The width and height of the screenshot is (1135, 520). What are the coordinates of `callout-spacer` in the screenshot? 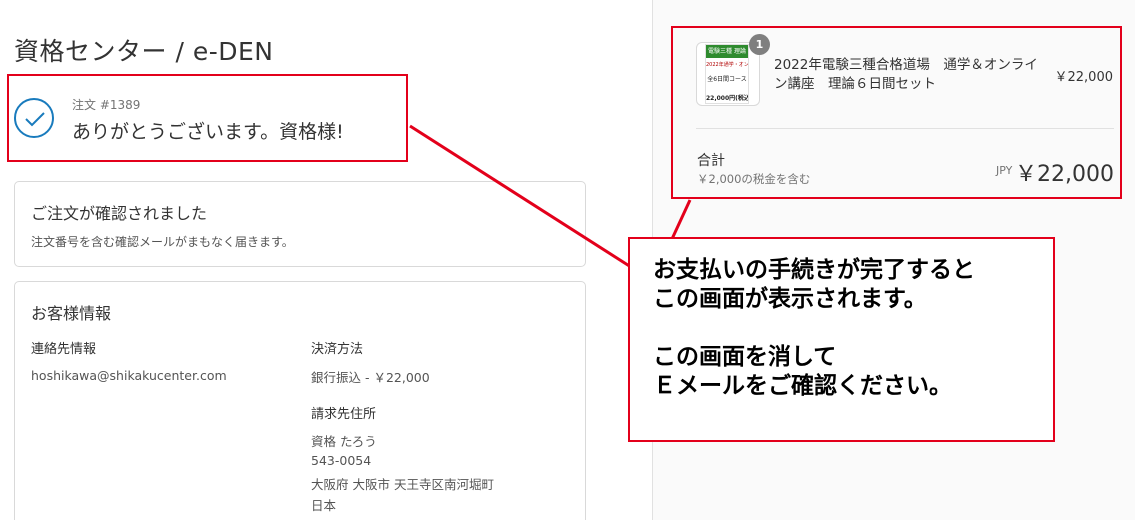 It's located at (814, 327).